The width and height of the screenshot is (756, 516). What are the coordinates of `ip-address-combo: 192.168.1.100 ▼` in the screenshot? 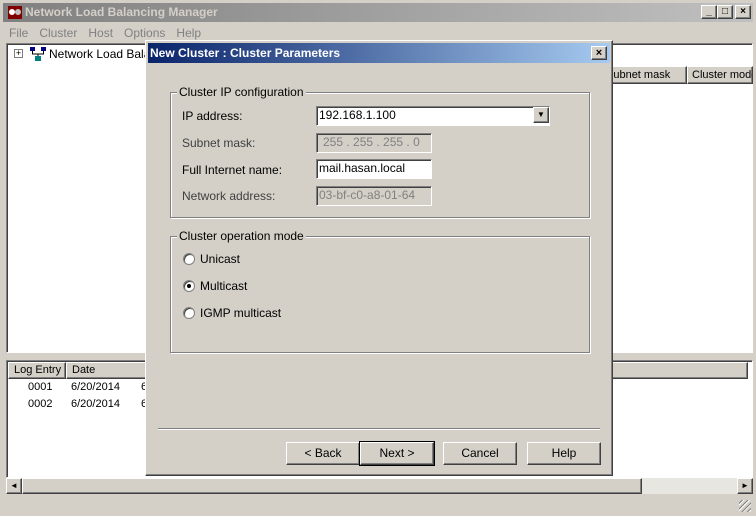 It's located at (433, 116).